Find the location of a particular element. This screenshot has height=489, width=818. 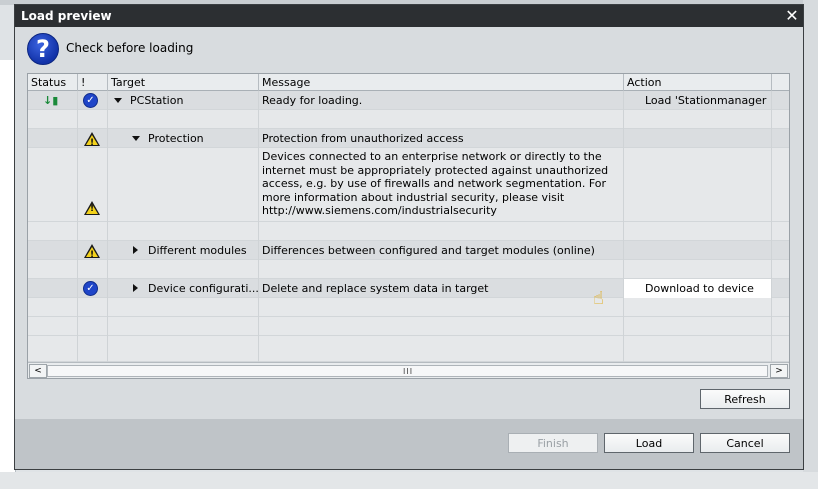

column-header-message: Message is located at coordinates (441, 82).